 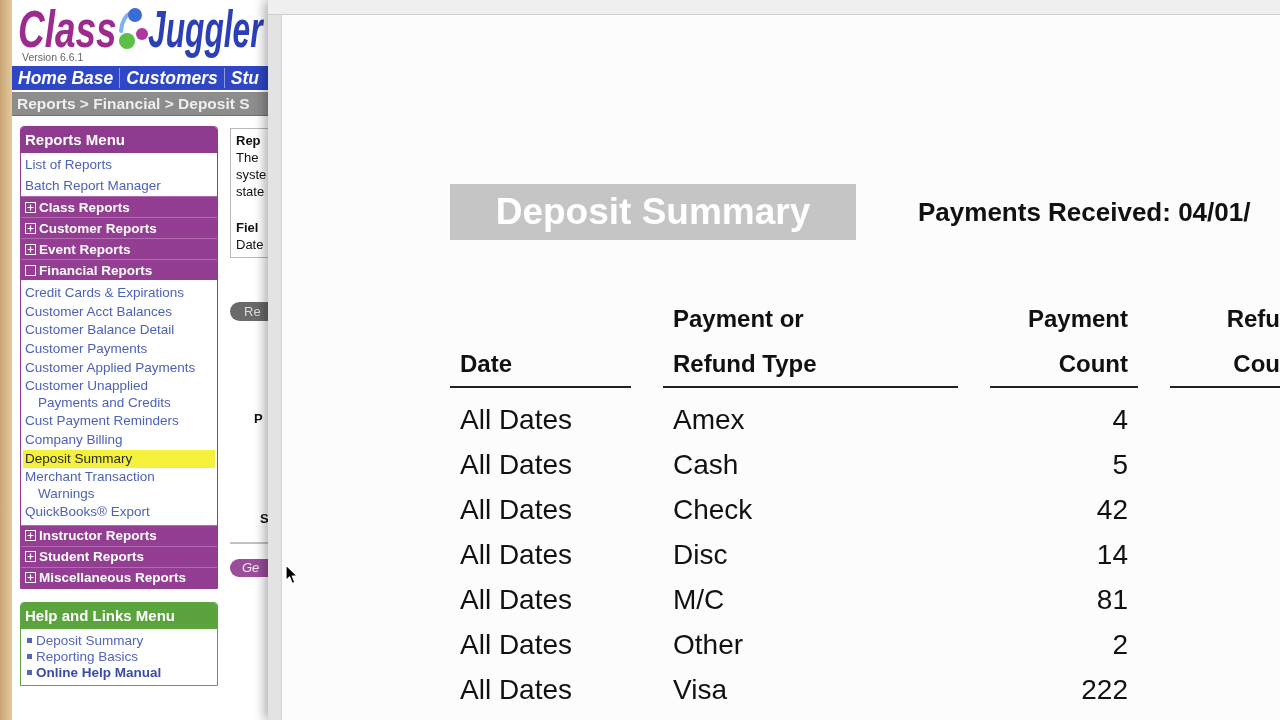 What do you see at coordinates (709, 420) in the screenshot?
I see `table-cell-text: Amex` at bounding box center [709, 420].